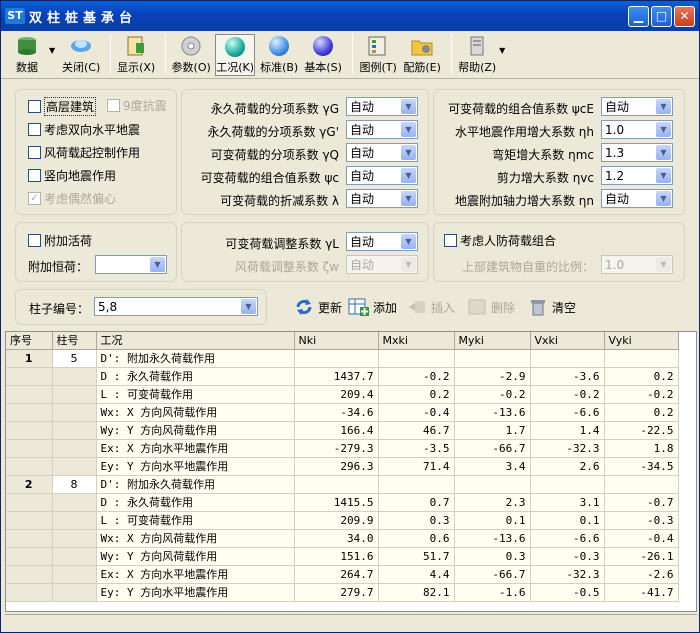 The height and width of the screenshot is (633, 700). What do you see at coordinates (342, 520) in the screenshot?
I see `table-row: L : 可变荷载作用 209.9 0.3 0.1 0.1 -0.3` at bounding box center [342, 520].